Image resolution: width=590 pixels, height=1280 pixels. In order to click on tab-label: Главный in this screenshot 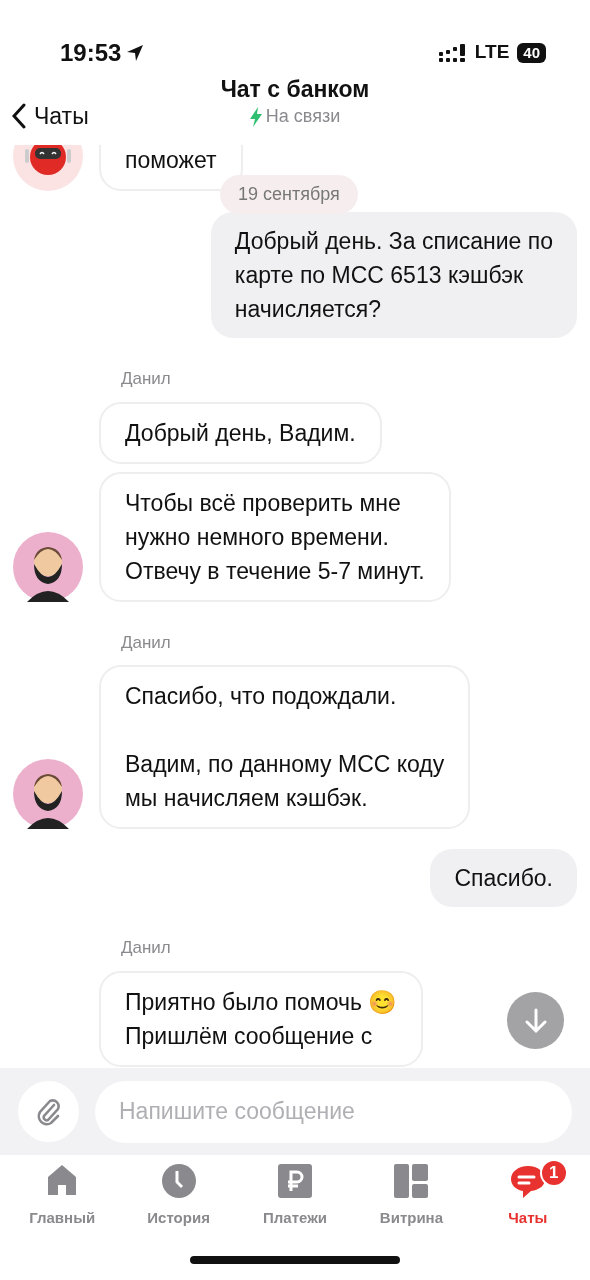, I will do `click(62, 1218)`.